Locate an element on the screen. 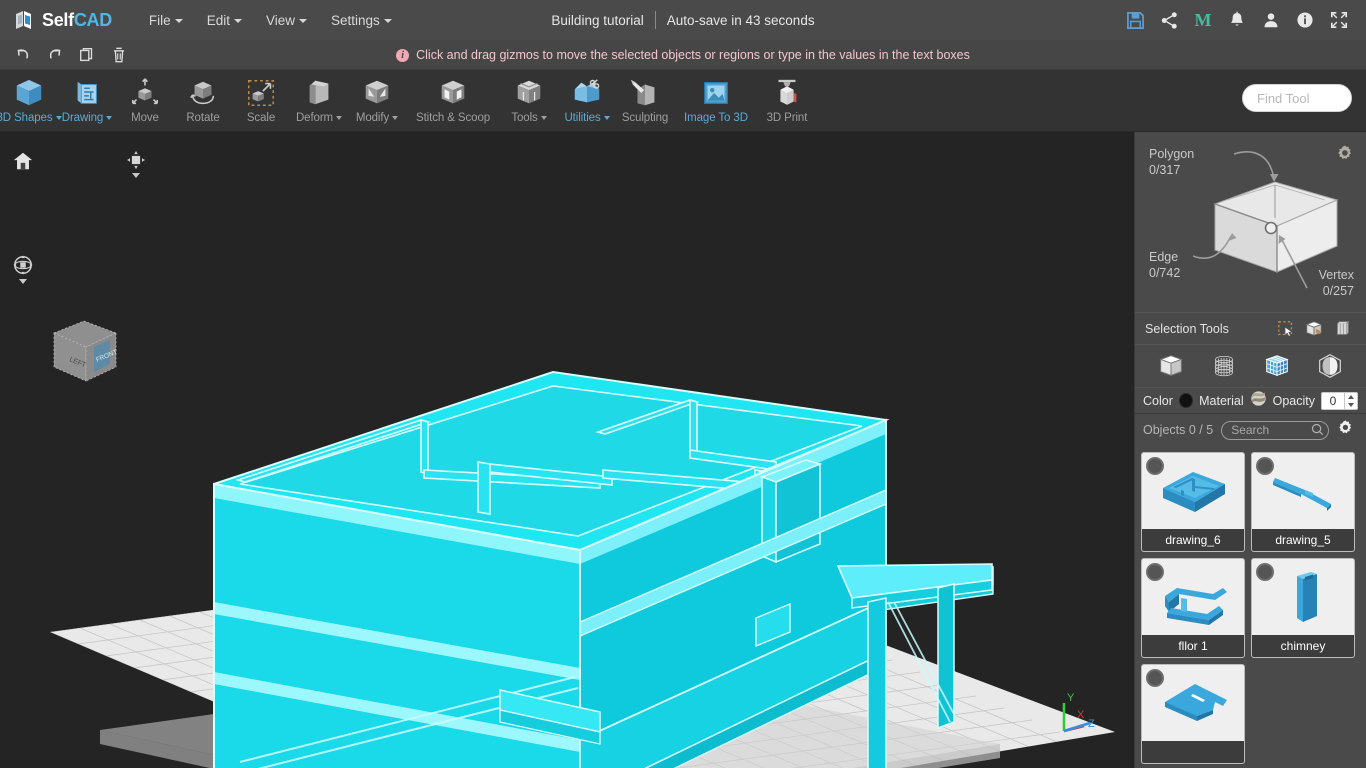 The image size is (1366, 768). objects-search-input is located at coordinates (1275, 430).